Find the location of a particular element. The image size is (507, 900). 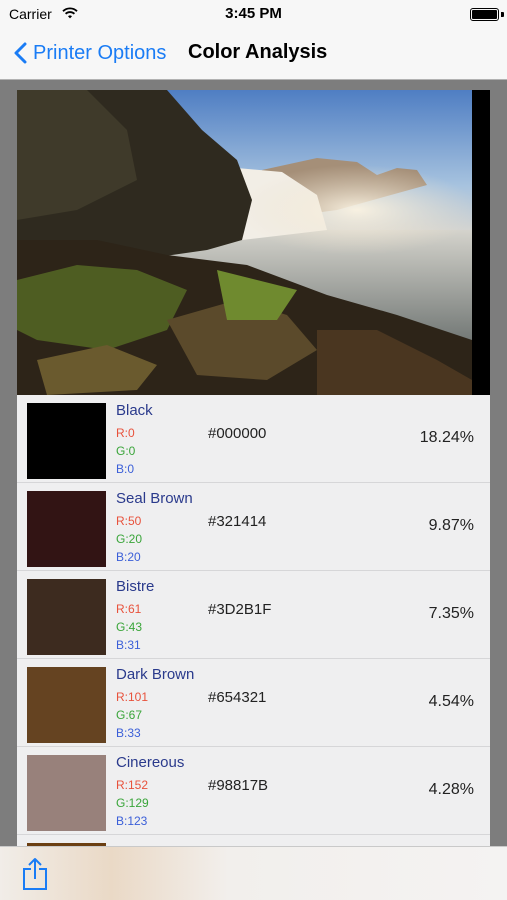

blue-value: B:33 is located at coordinates (128, 733).